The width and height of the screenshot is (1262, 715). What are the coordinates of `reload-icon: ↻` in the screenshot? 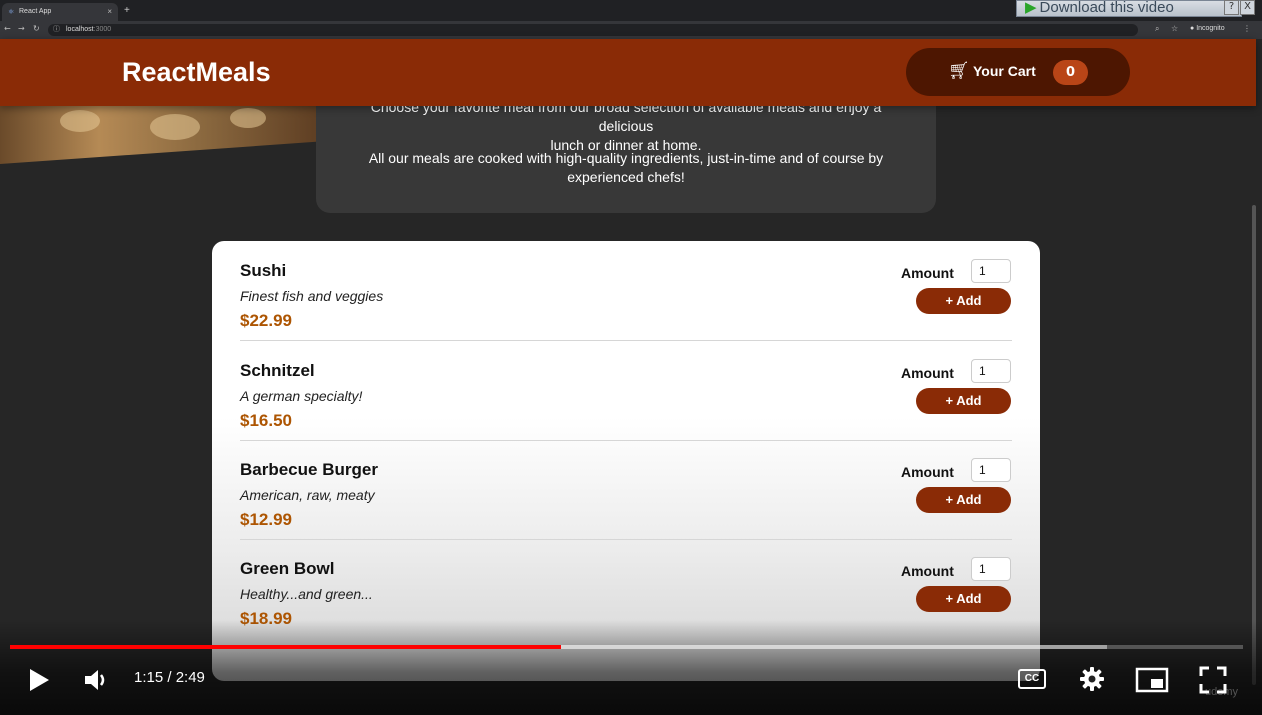 It's located at (36, 28).